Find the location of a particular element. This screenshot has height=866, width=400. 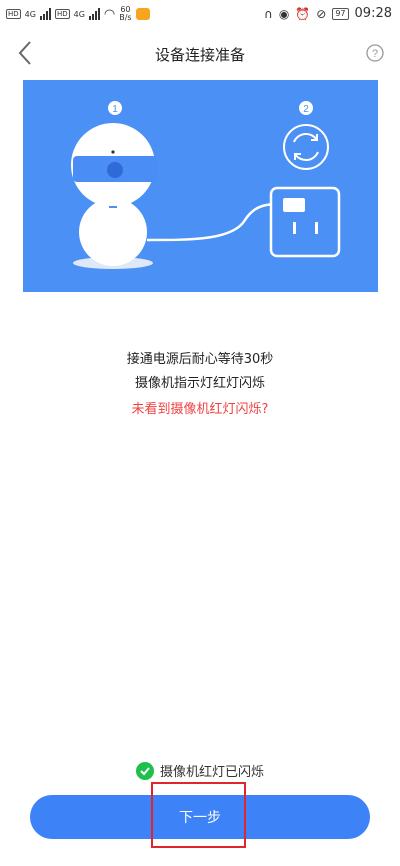

step-1-number: 1 is located at coordinates (115, 109).